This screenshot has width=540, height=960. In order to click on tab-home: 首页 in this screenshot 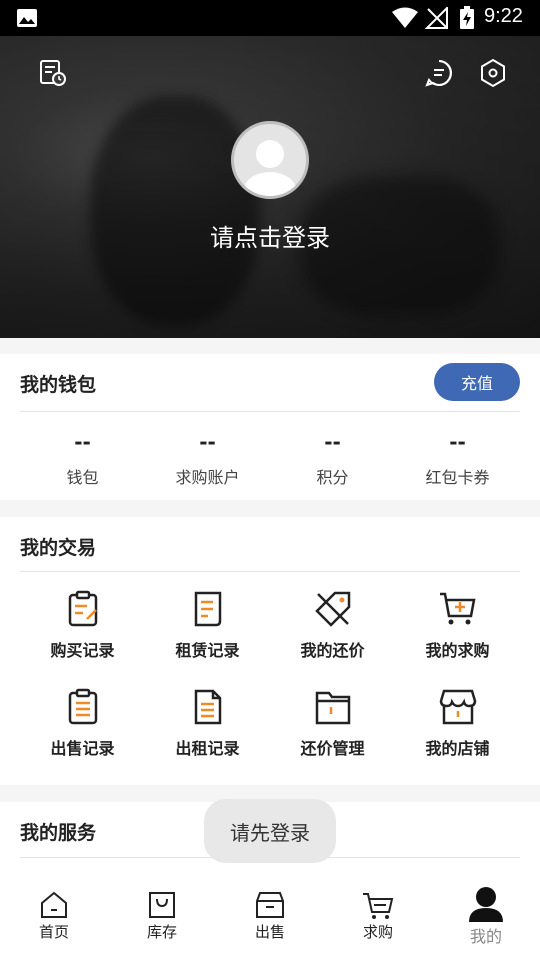, I will do `click(54, 917)`.